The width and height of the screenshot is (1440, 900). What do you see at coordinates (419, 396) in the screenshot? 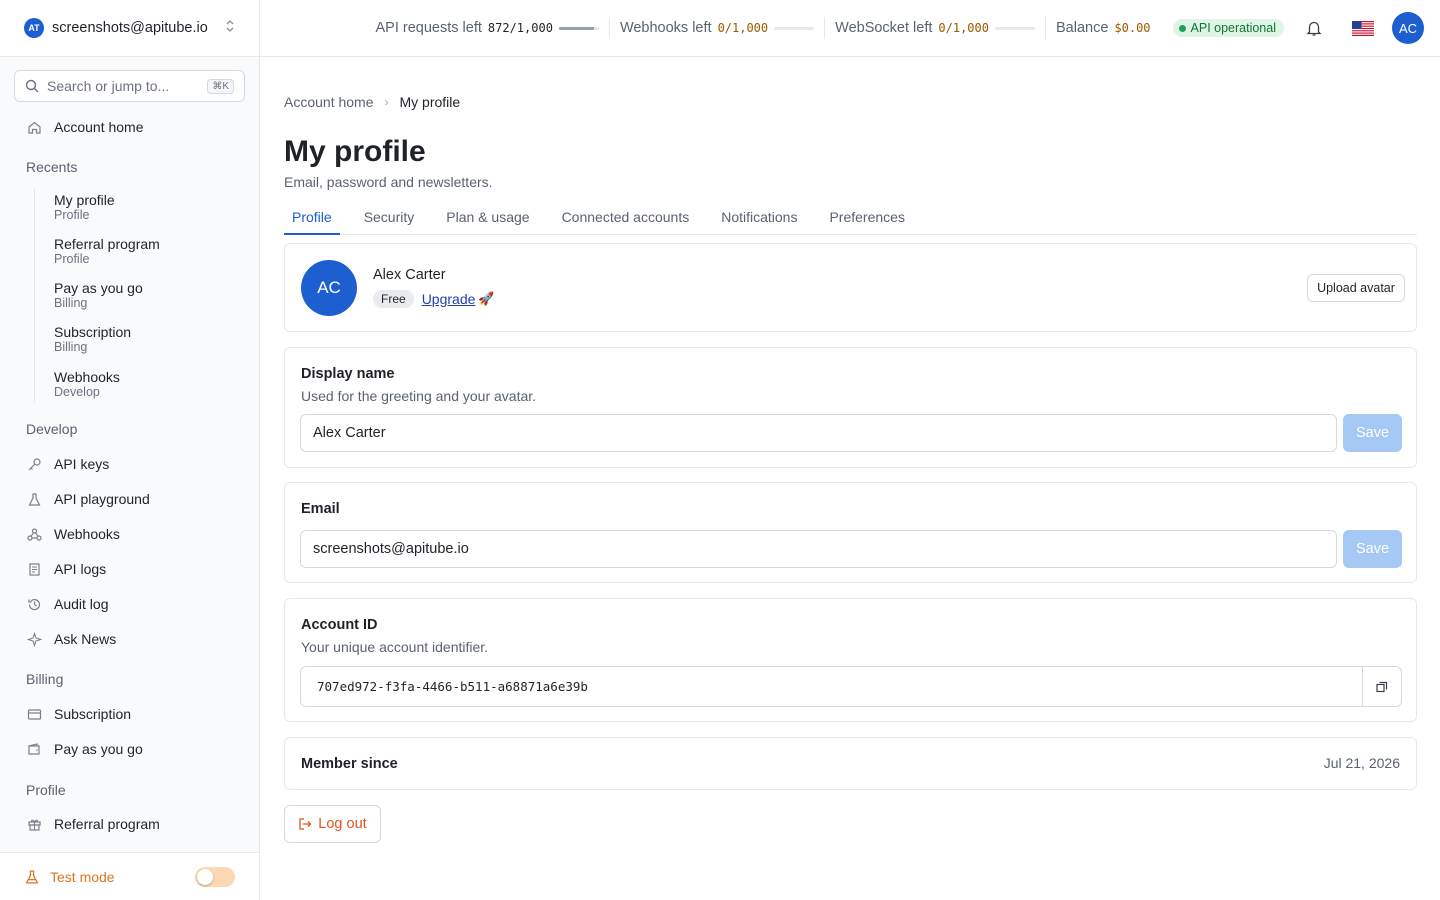
I see `display-name-help: Used for the greeting and your avatar.` at bounding box center [419, 396].